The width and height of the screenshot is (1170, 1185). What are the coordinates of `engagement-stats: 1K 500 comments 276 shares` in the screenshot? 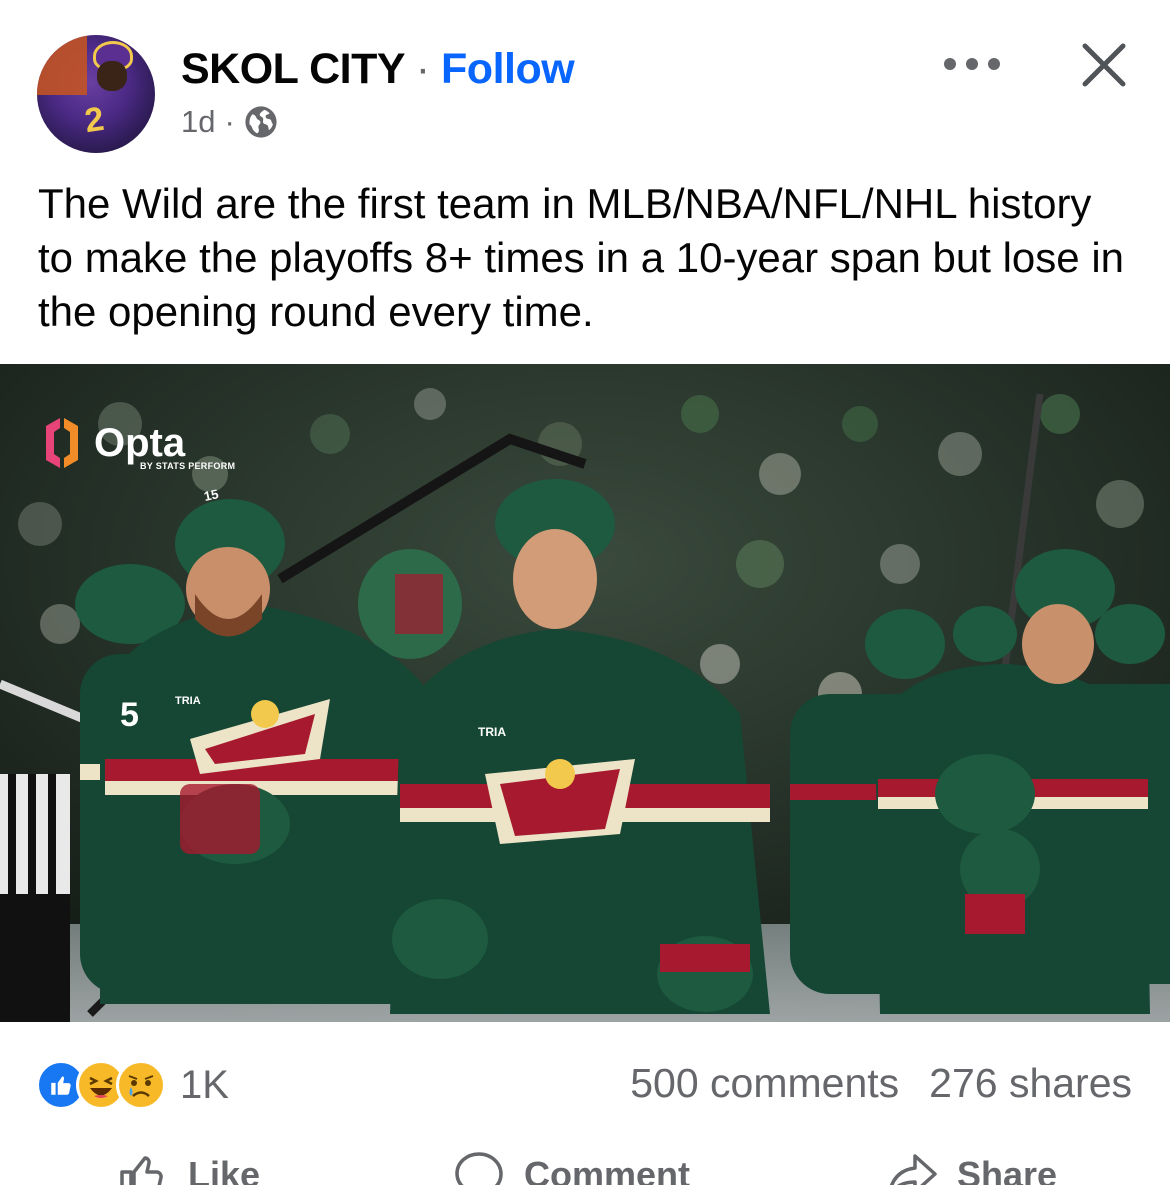 It's located at (585, 1080).